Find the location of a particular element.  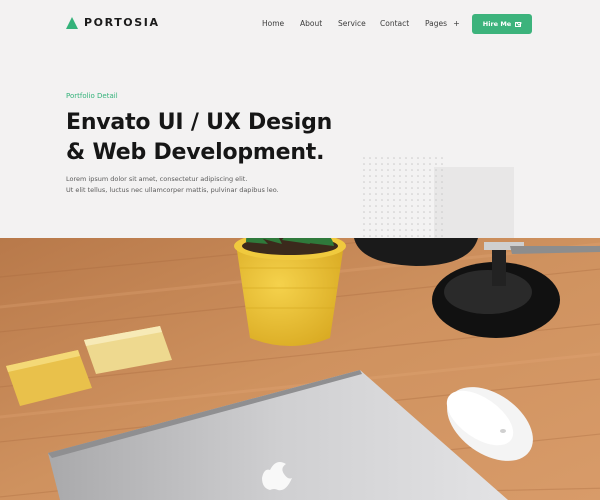

hero-title-line-2: & Web Development. is located at coordinates (195, 152).